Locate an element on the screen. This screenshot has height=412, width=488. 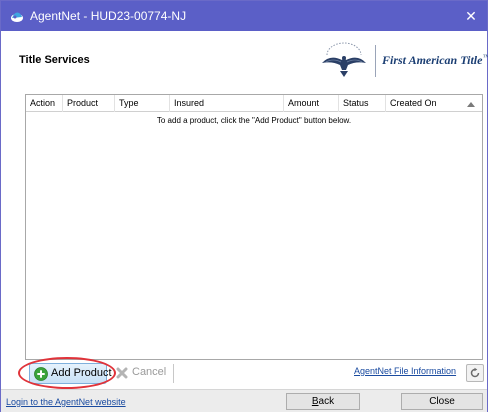
add-product-label: Add Product is located at coordinates (81, 373).